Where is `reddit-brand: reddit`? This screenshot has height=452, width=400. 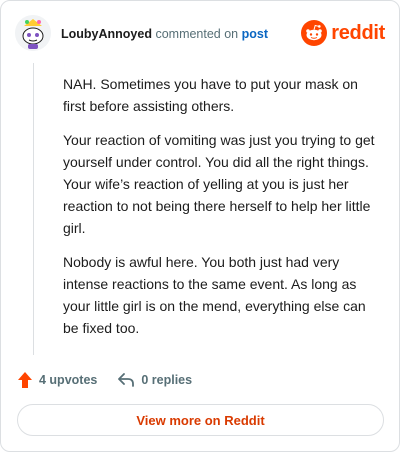 reddit-brand: reddit is located at coordinates (343, 33).